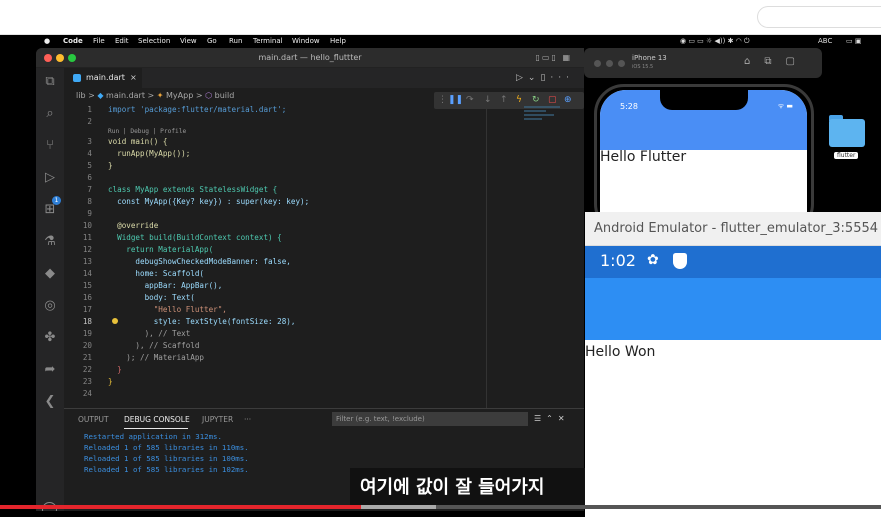  Describe the element at coordinates (620, 352) in the screenshot. I see `android-hello-text: Hello Won` at that location.